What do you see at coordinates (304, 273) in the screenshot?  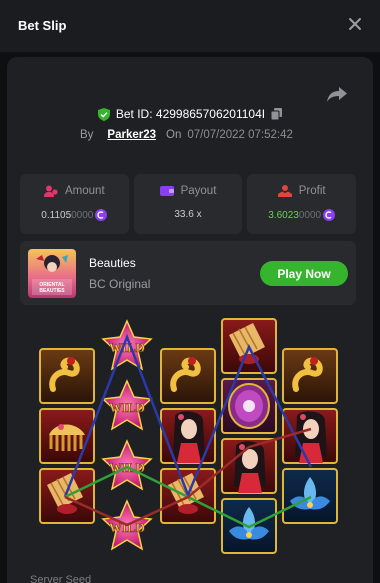 I see `play-now-button: Play Now` at bounding box center [304, 273].